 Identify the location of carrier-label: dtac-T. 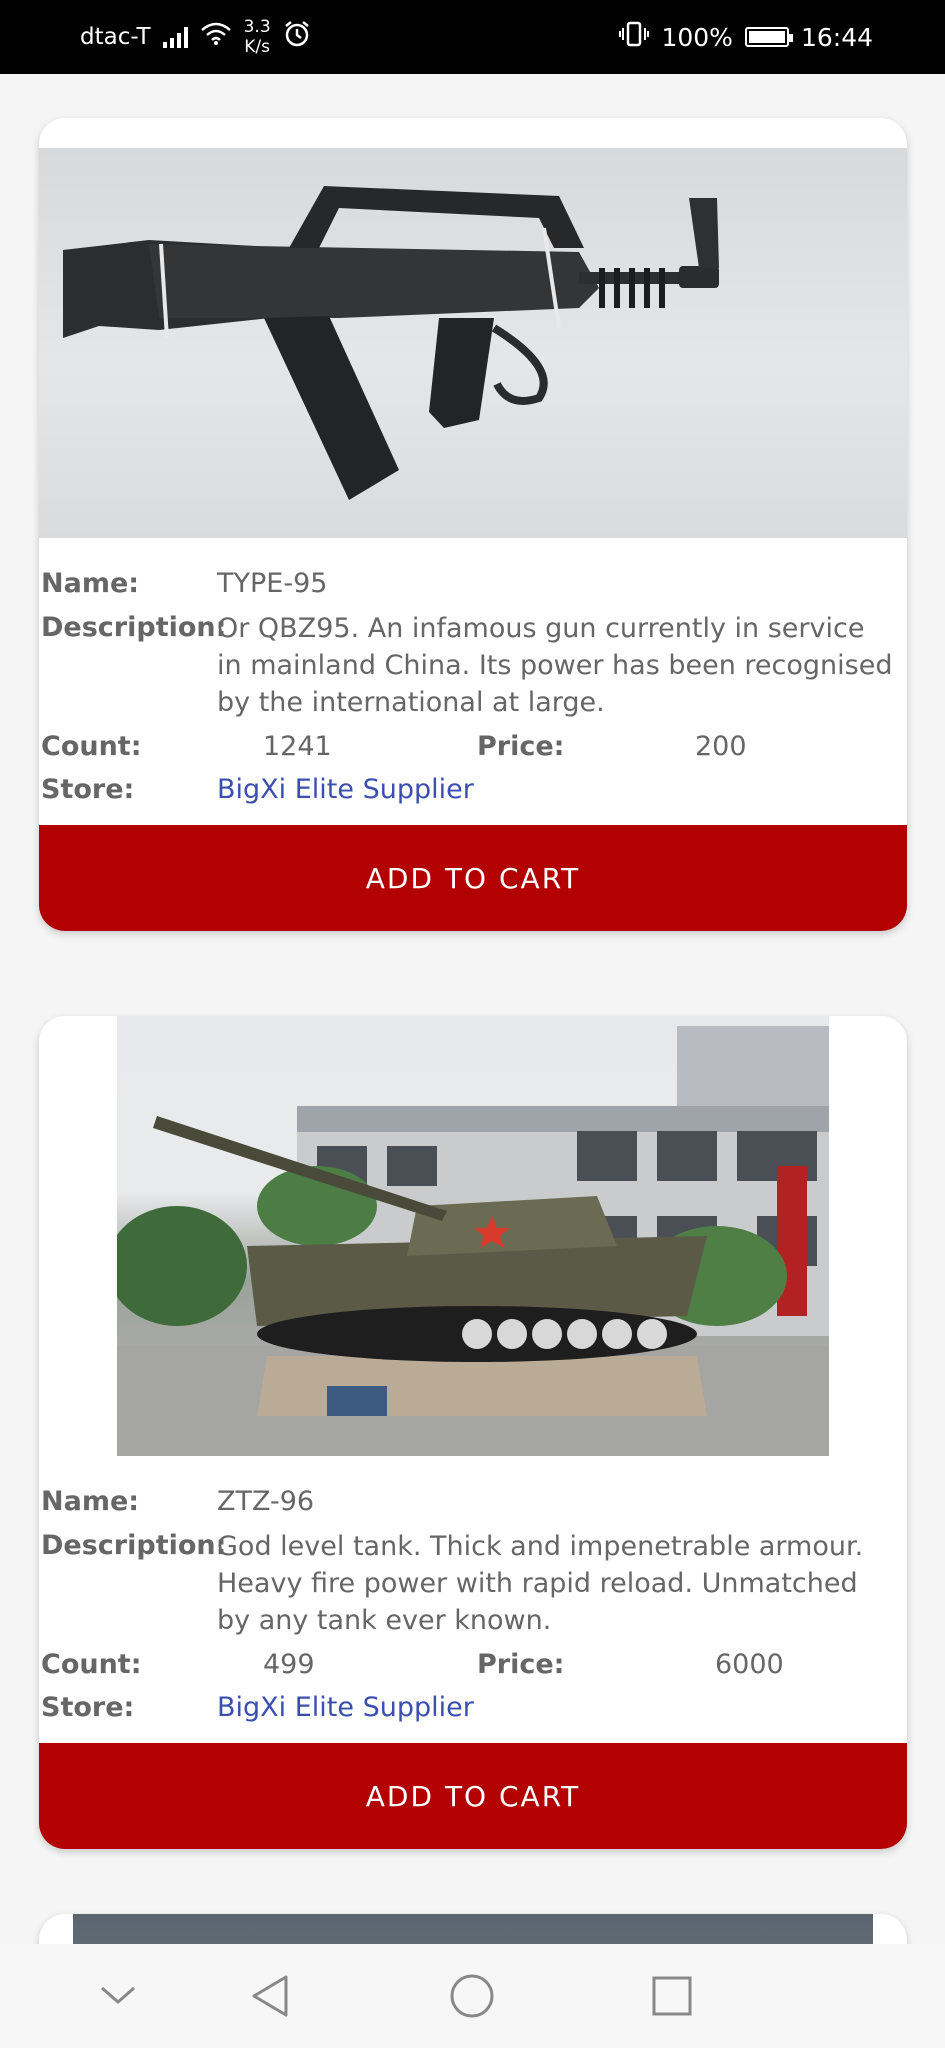
(115, 37).